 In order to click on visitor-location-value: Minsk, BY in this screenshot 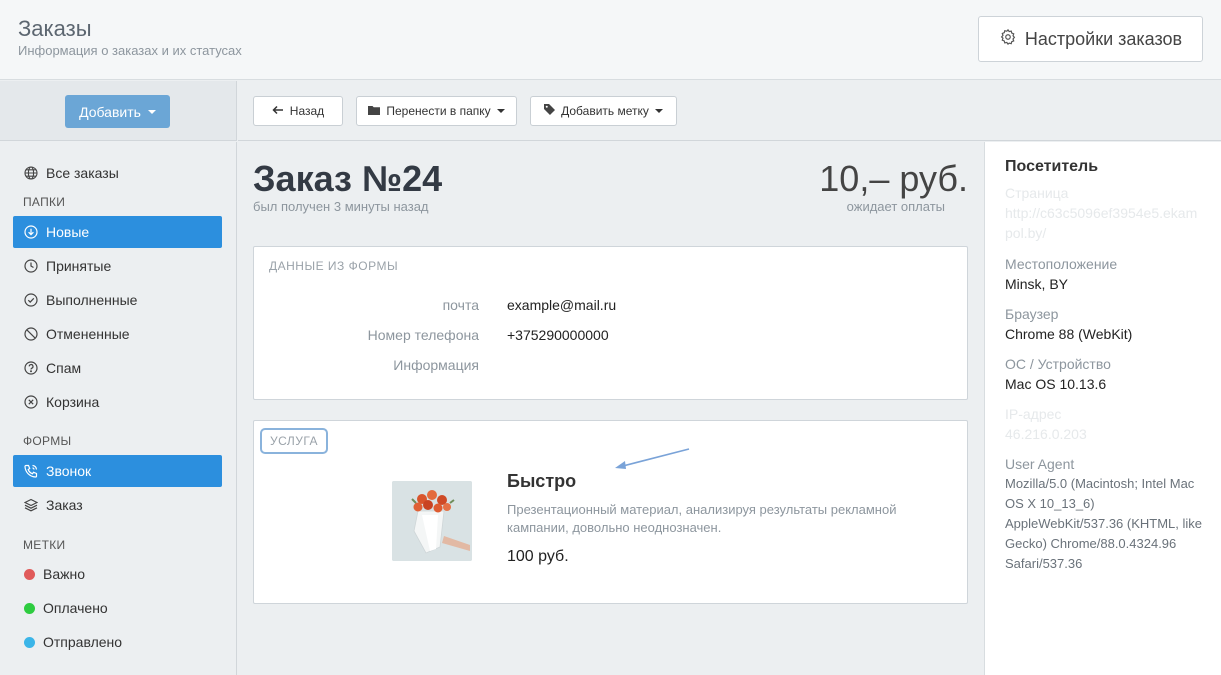, I will do `click(1037, 284)`.